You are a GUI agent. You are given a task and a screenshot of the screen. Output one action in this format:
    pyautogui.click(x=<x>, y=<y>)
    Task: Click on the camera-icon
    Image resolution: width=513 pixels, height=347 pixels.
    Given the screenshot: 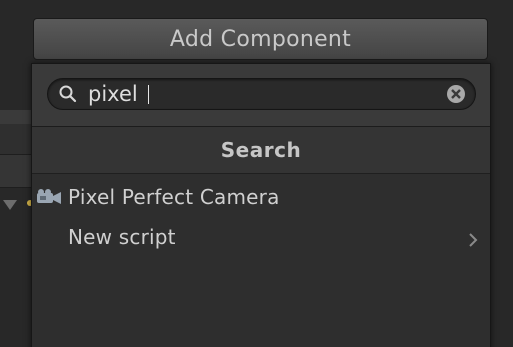 What is the action you would take?
    pyautogui.click(x=49, y=196)
    